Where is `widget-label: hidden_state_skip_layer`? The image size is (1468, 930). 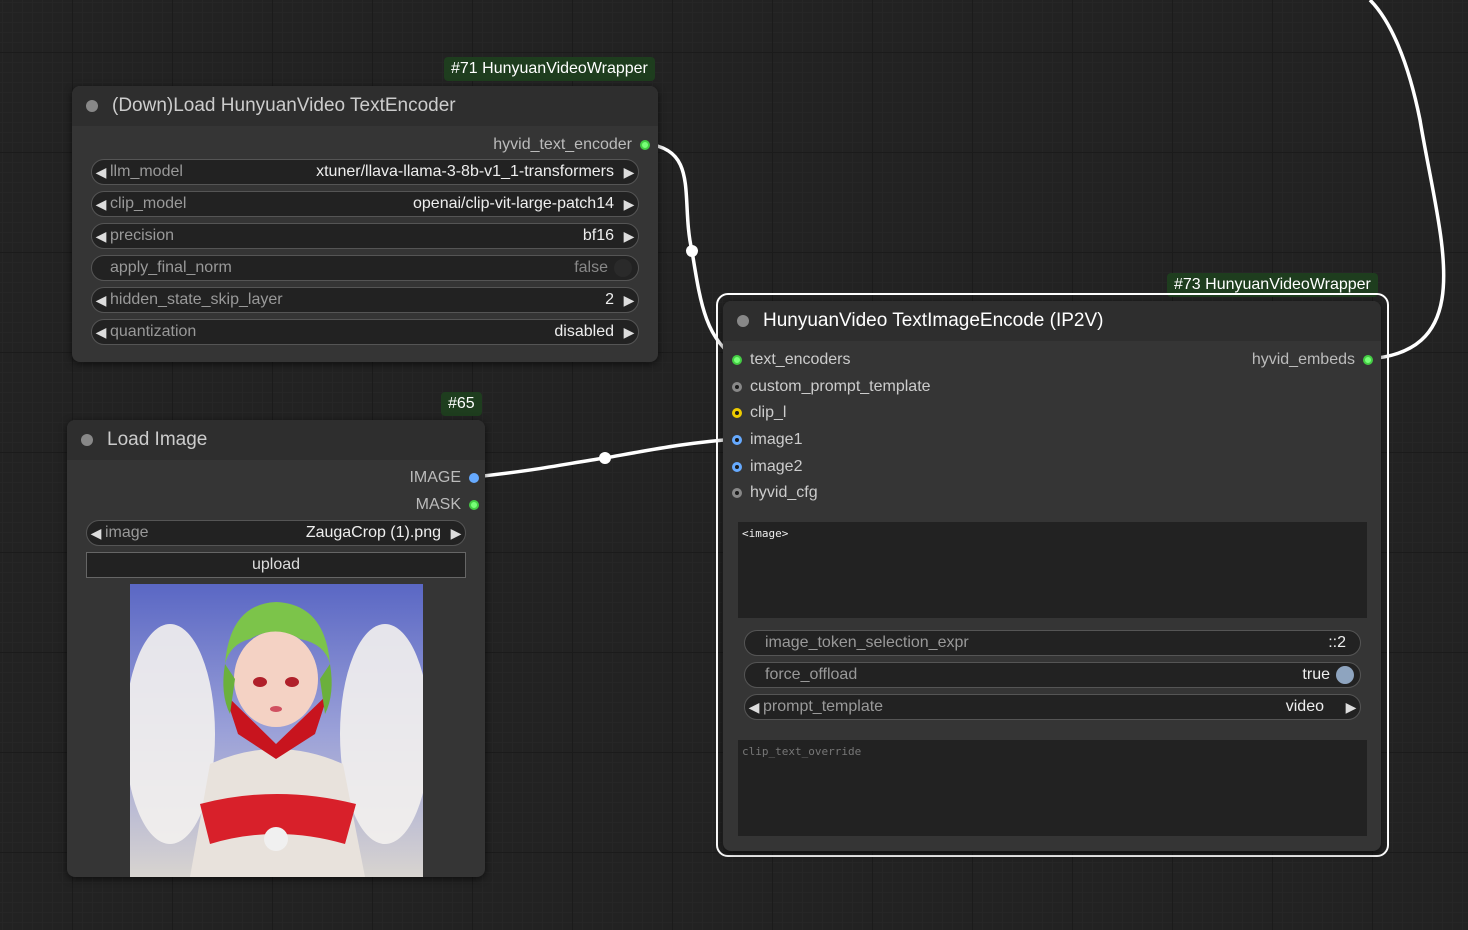 widget-label: hidden_state_skip_layer is located at coordinates (196, 299).